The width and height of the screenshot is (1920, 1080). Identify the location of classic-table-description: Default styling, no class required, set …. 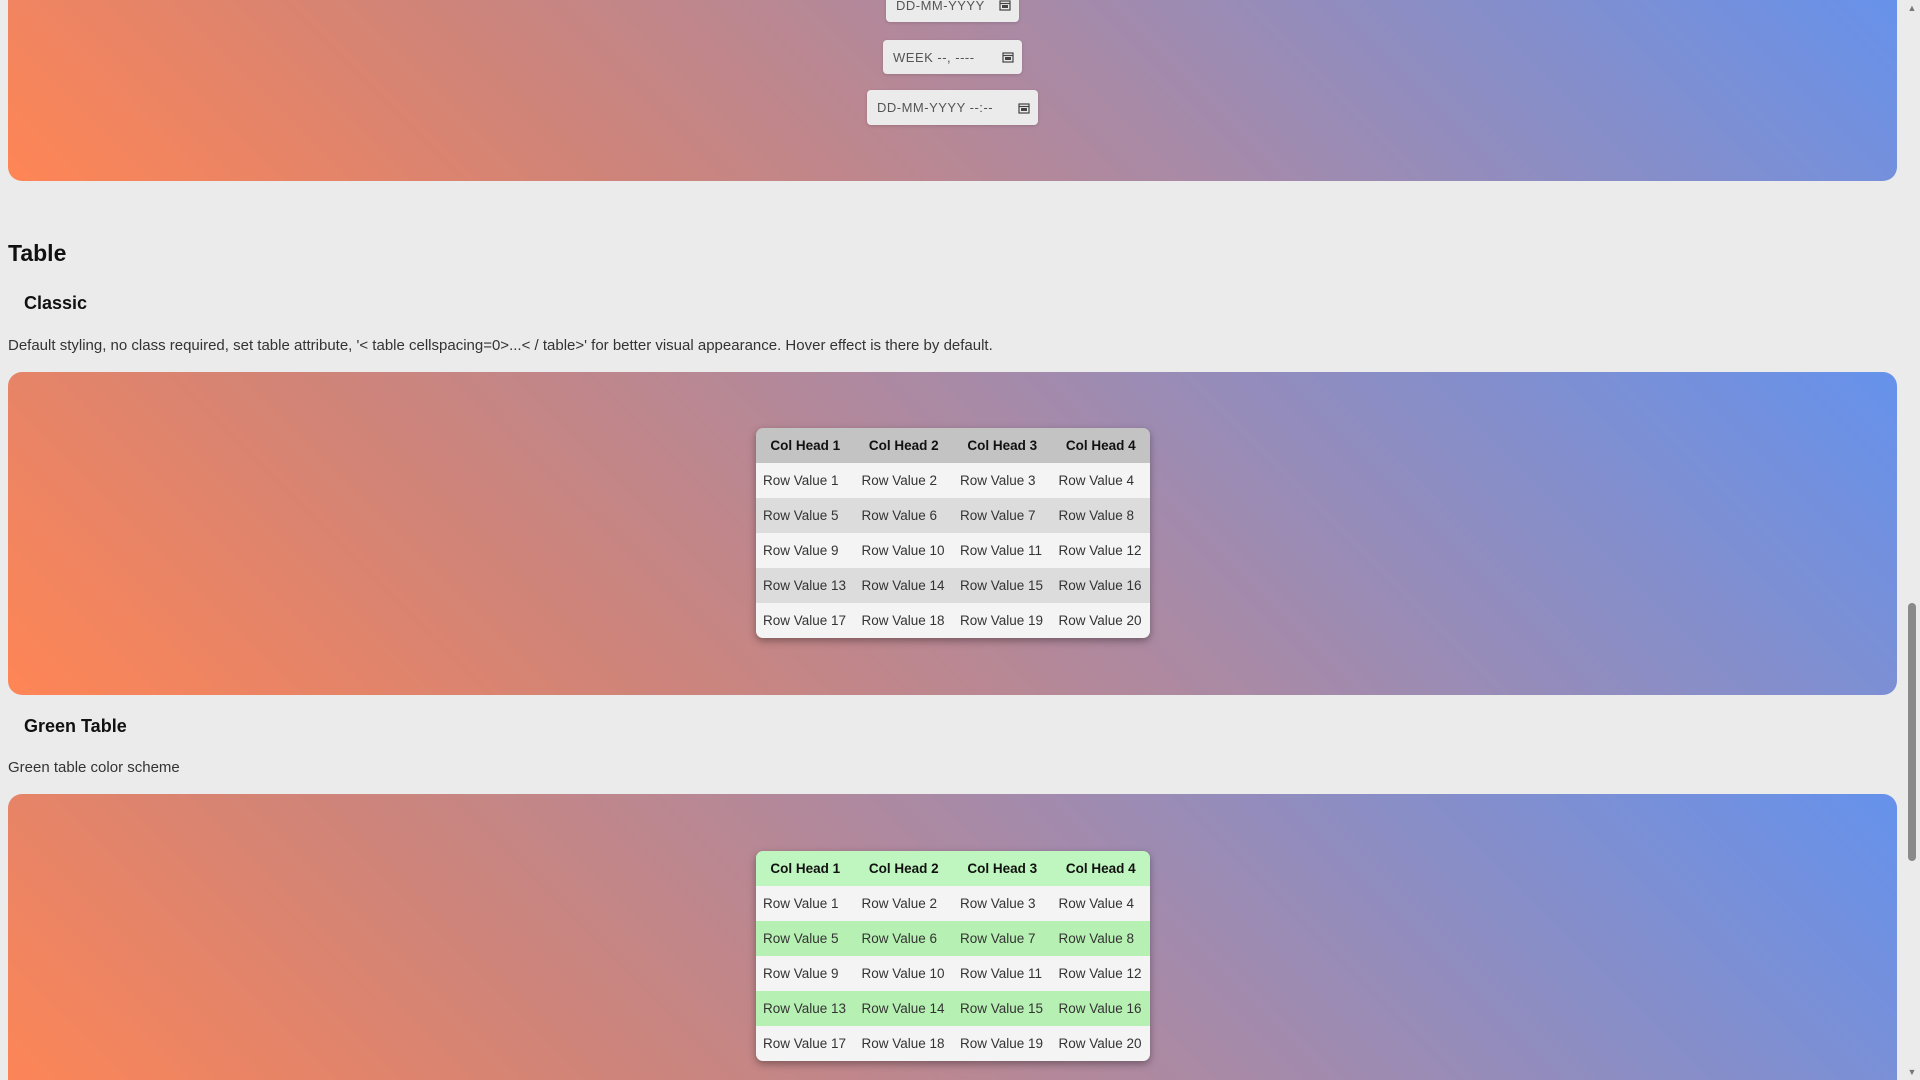
(500, 345).